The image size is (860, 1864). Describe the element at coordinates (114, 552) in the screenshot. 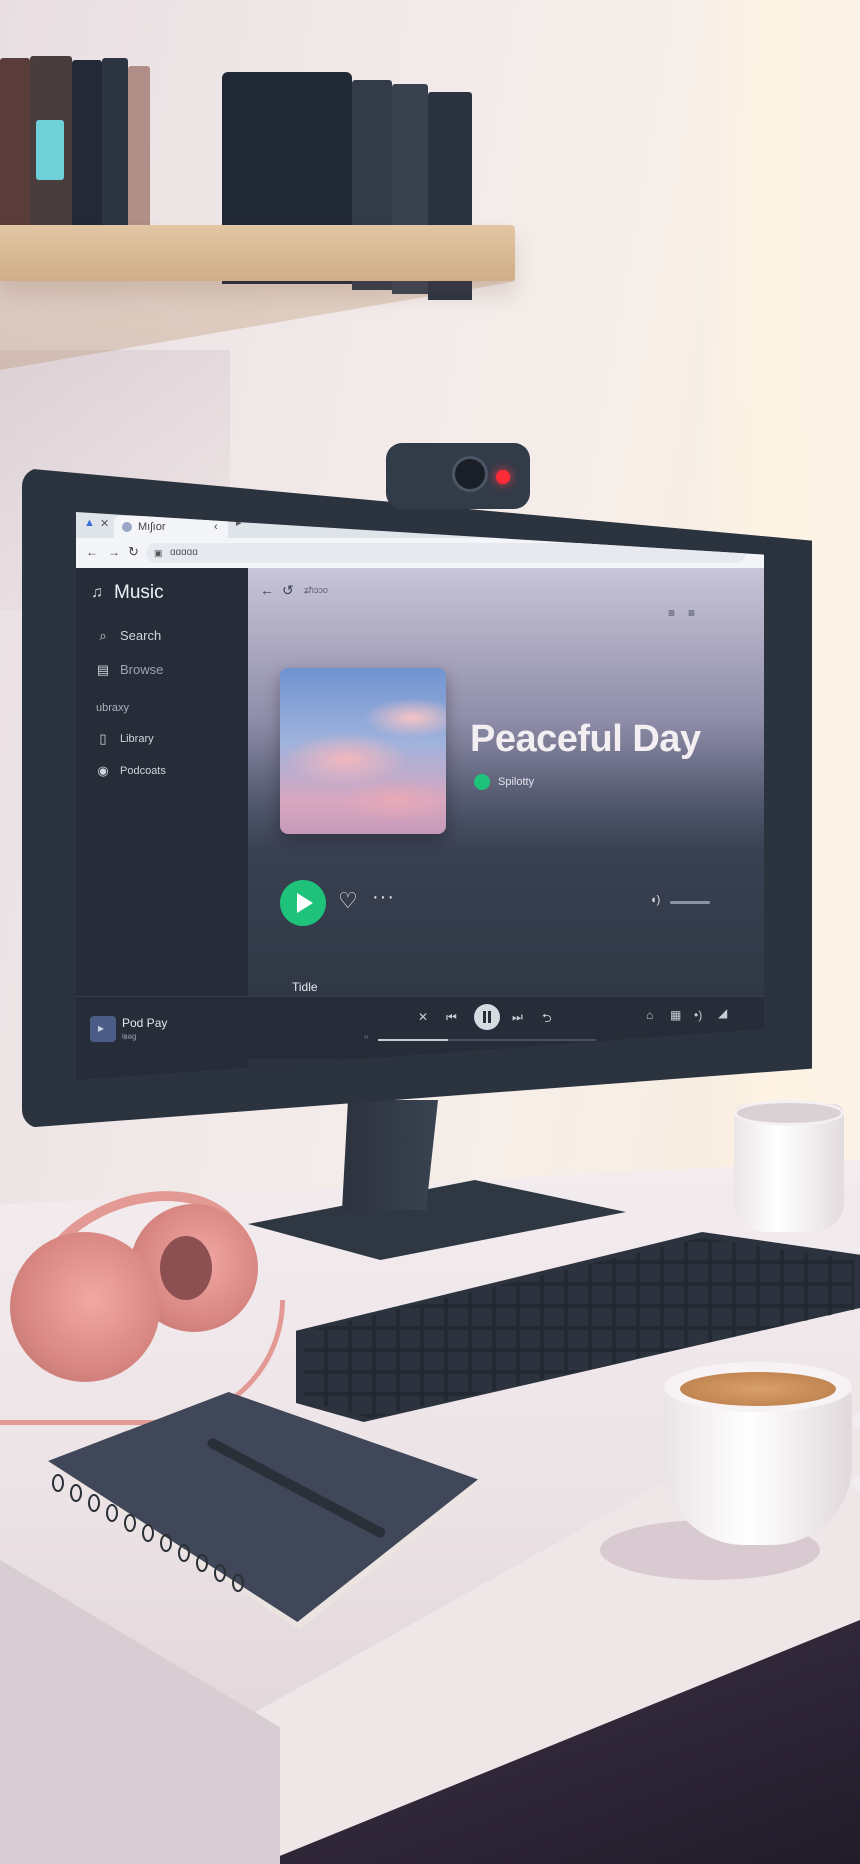

I see `forward-icon: →` at that location.